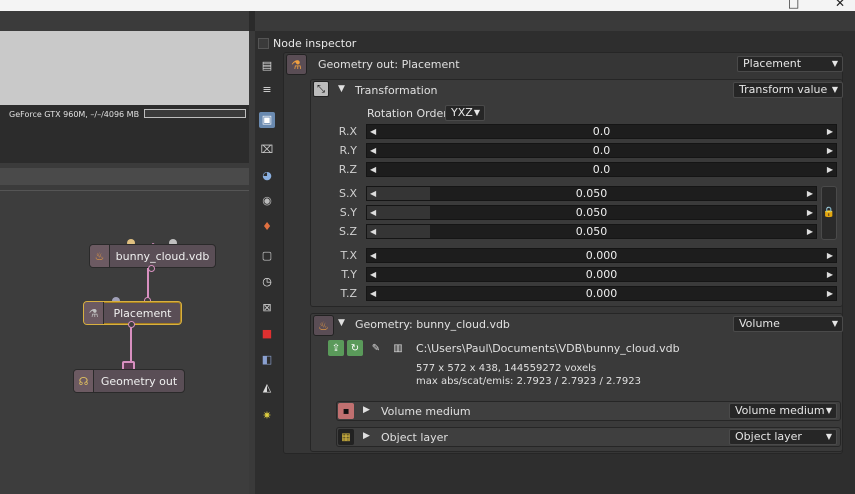 The width and height of the screenshot is (855, 494). Describe the element at coordinates (783, 437) in the screenshot. I see `object-layer-dropdown: Object layer ▼` at that location.